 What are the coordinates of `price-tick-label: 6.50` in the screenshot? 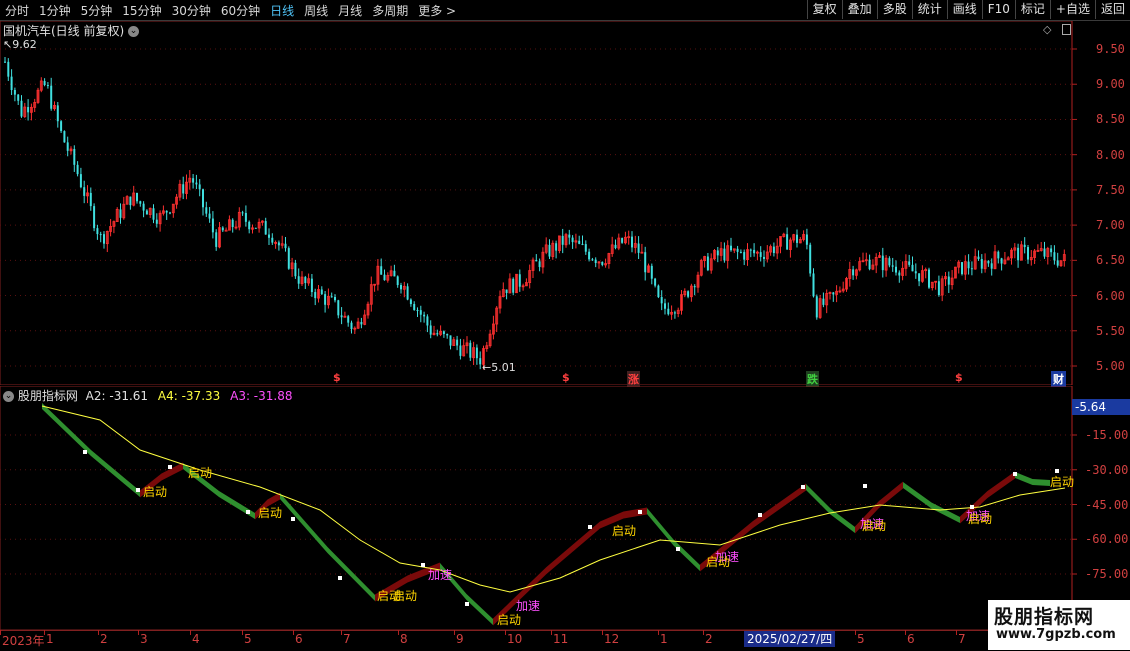 It's located at (1110, 260).